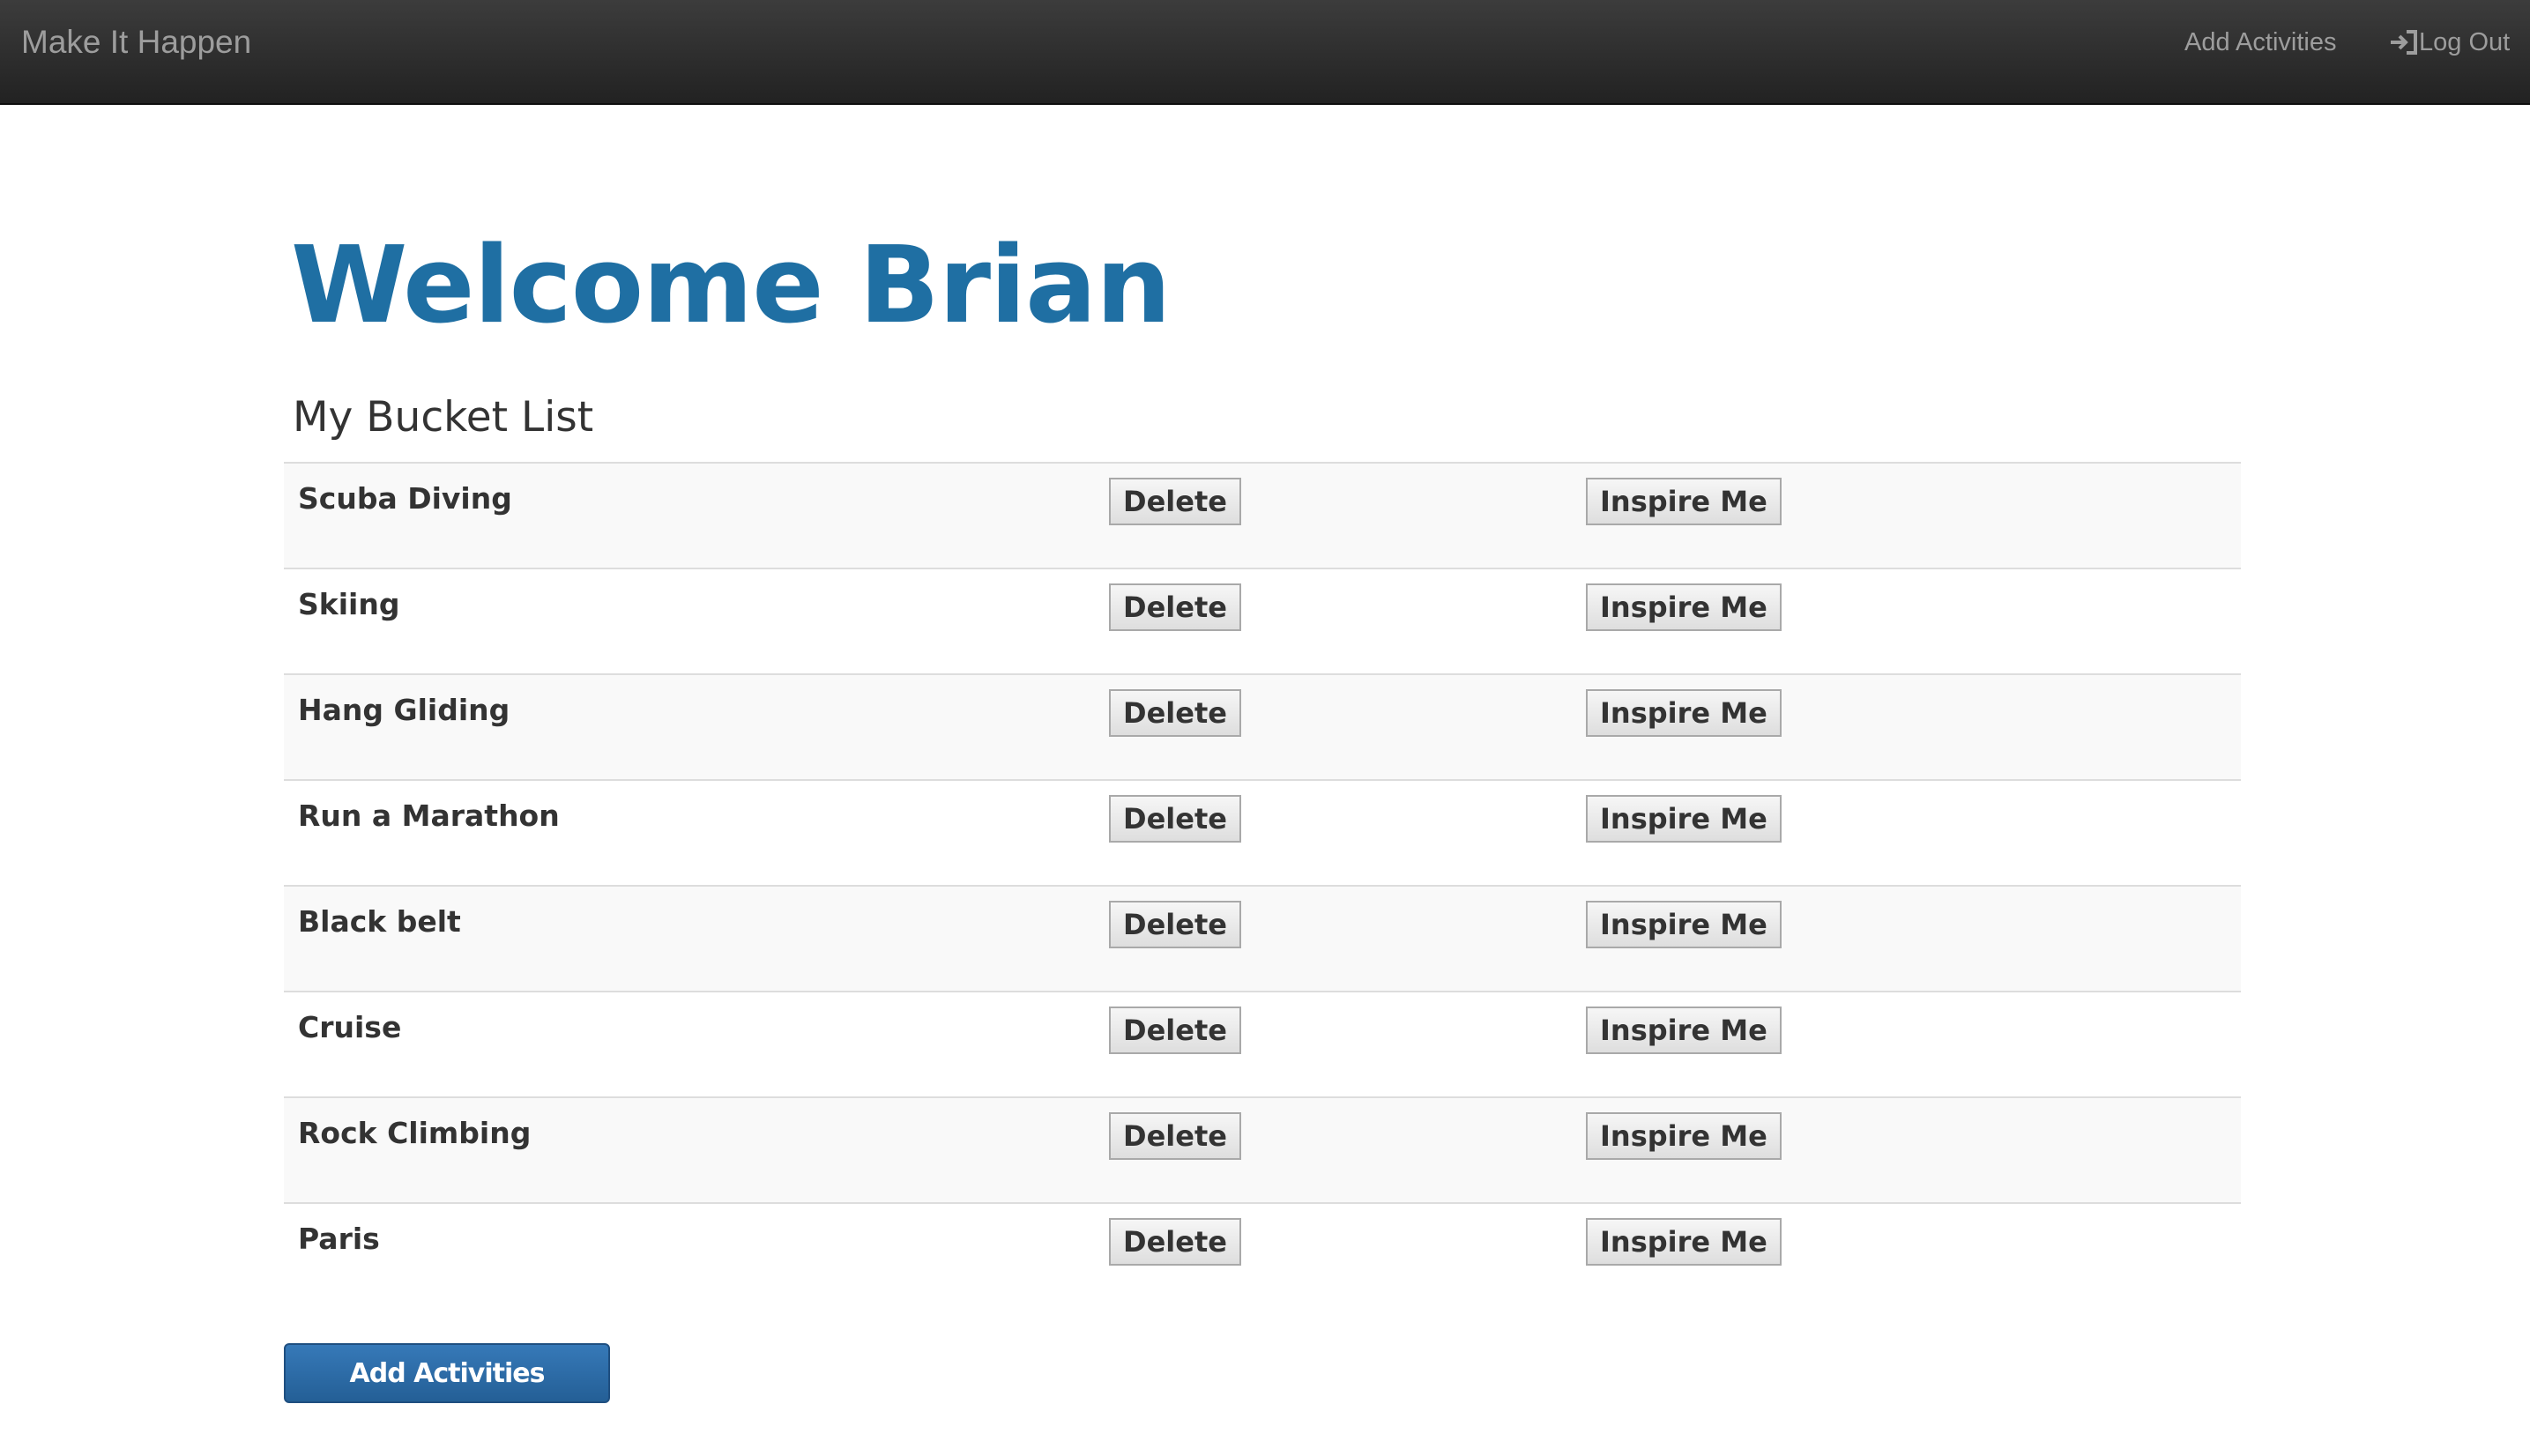  I want to click on activity-name: Skiing, so click(349, 604).